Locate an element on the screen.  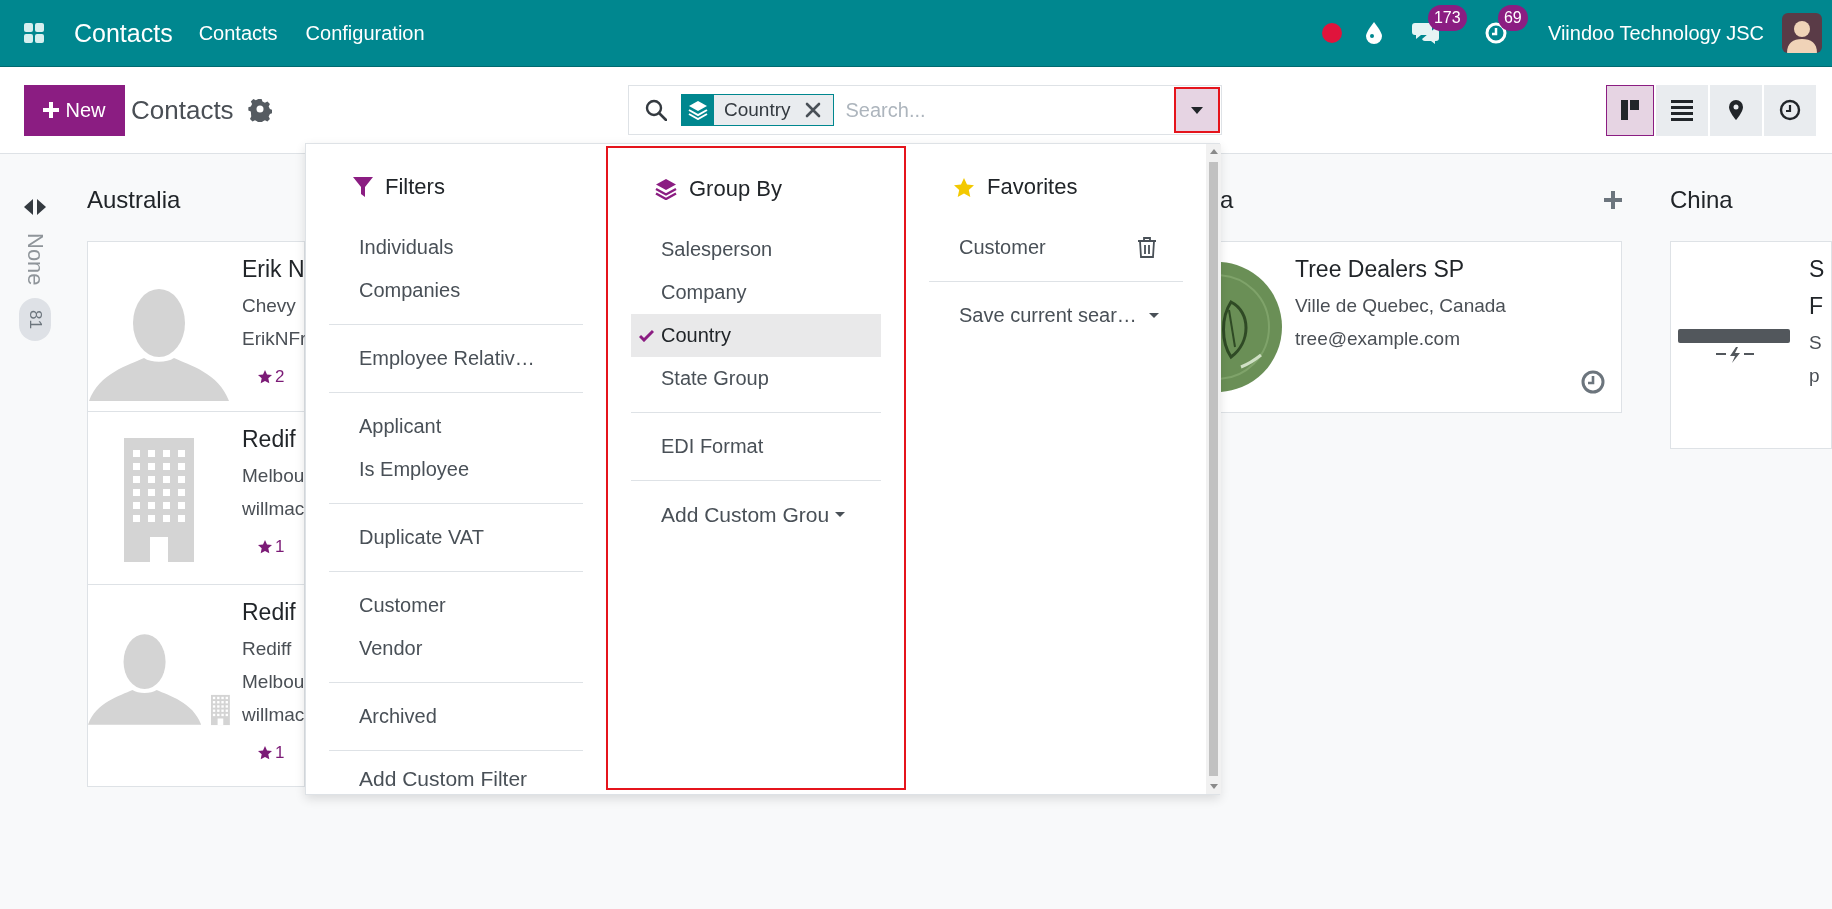
filter-icon is located at coordinates (363, 187).